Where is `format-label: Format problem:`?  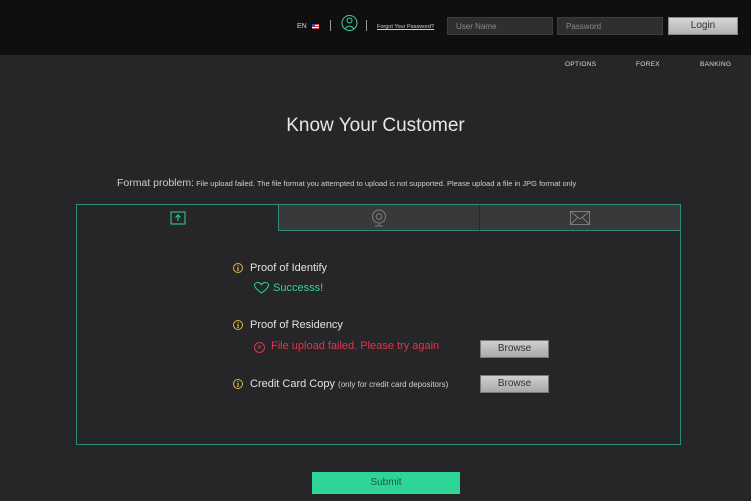 format-label: Format problem: is located at coordinates (156, 183).